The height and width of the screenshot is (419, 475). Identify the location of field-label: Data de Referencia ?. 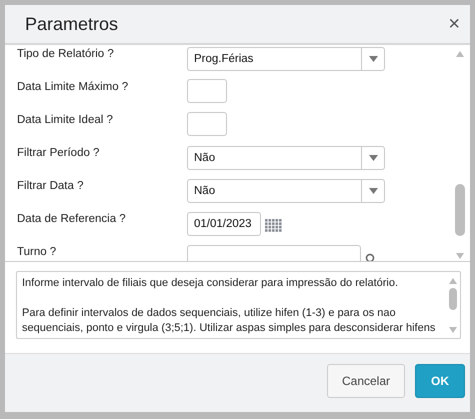
(72, 218).